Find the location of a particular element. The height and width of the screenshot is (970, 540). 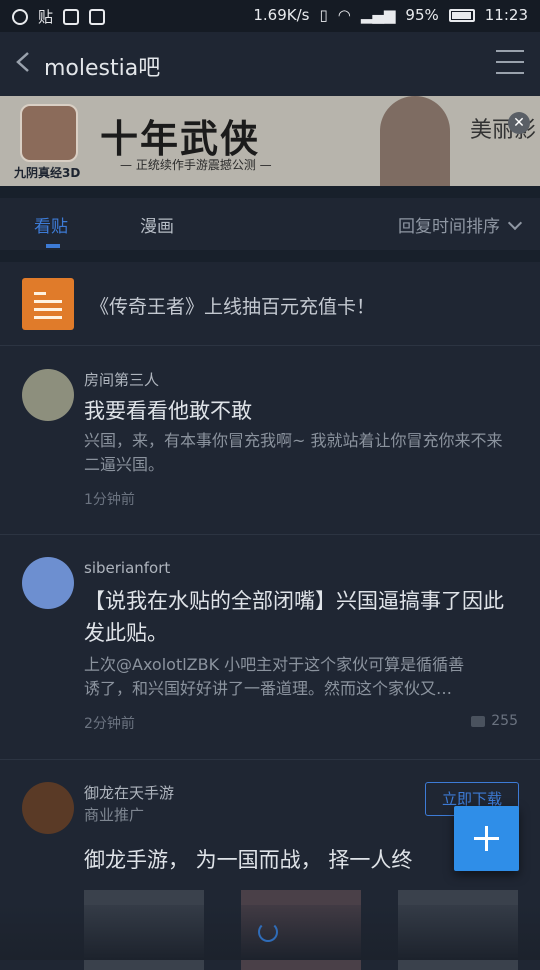

menu-icon is located at coordinates (510, 63).